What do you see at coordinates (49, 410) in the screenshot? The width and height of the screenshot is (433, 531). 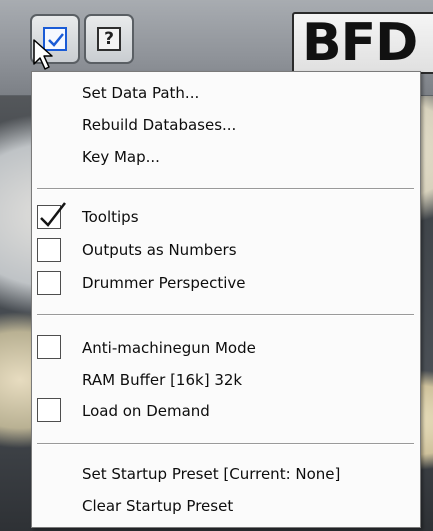 I see `load-on-demand-checkbox` at bounding box center [49, 410].